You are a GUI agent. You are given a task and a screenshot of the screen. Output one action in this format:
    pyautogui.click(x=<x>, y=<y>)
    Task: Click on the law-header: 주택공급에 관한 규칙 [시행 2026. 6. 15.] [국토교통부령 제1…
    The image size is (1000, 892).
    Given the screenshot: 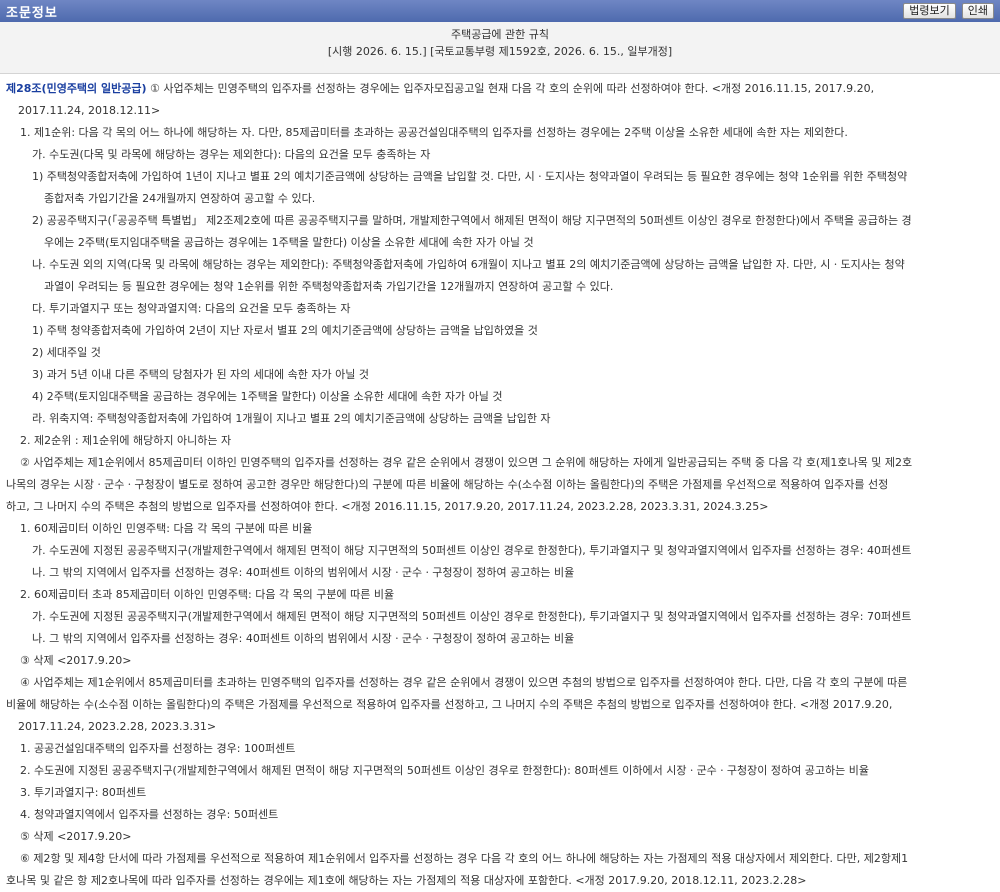 What is the action you would take?
    pyautogui.click(x=500, y=48)
    